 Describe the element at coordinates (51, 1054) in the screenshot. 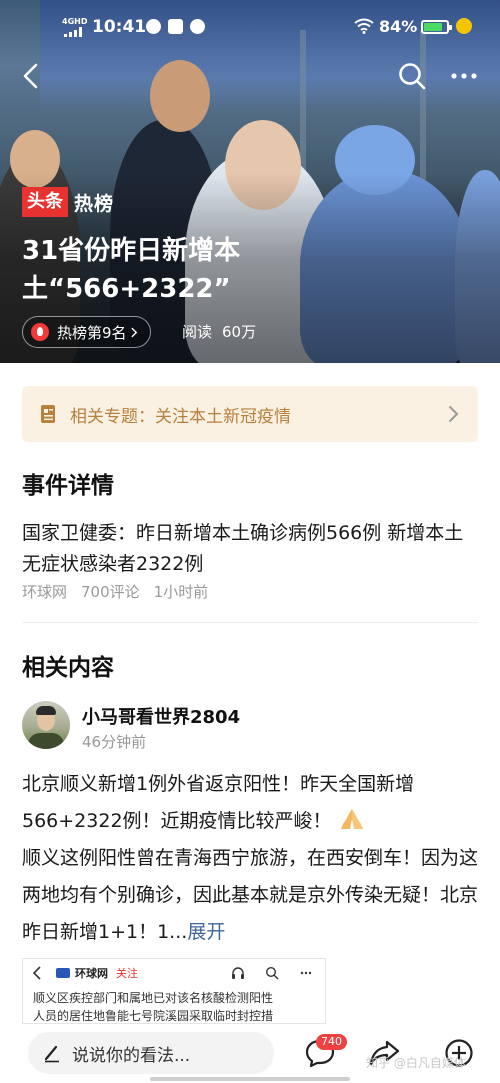

I see `pen-icon` at that location.